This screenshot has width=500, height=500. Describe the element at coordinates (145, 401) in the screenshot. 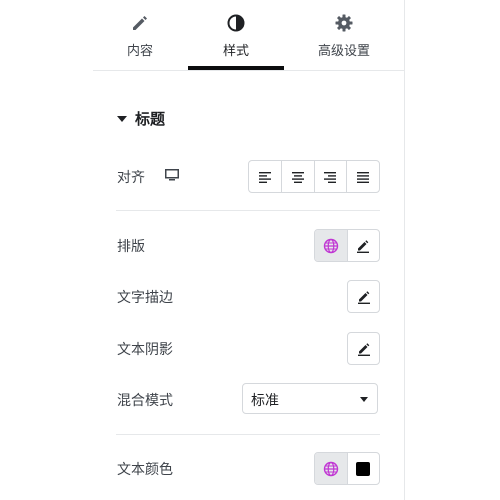

I see `blend-mode-label: 混合模式` at that location.